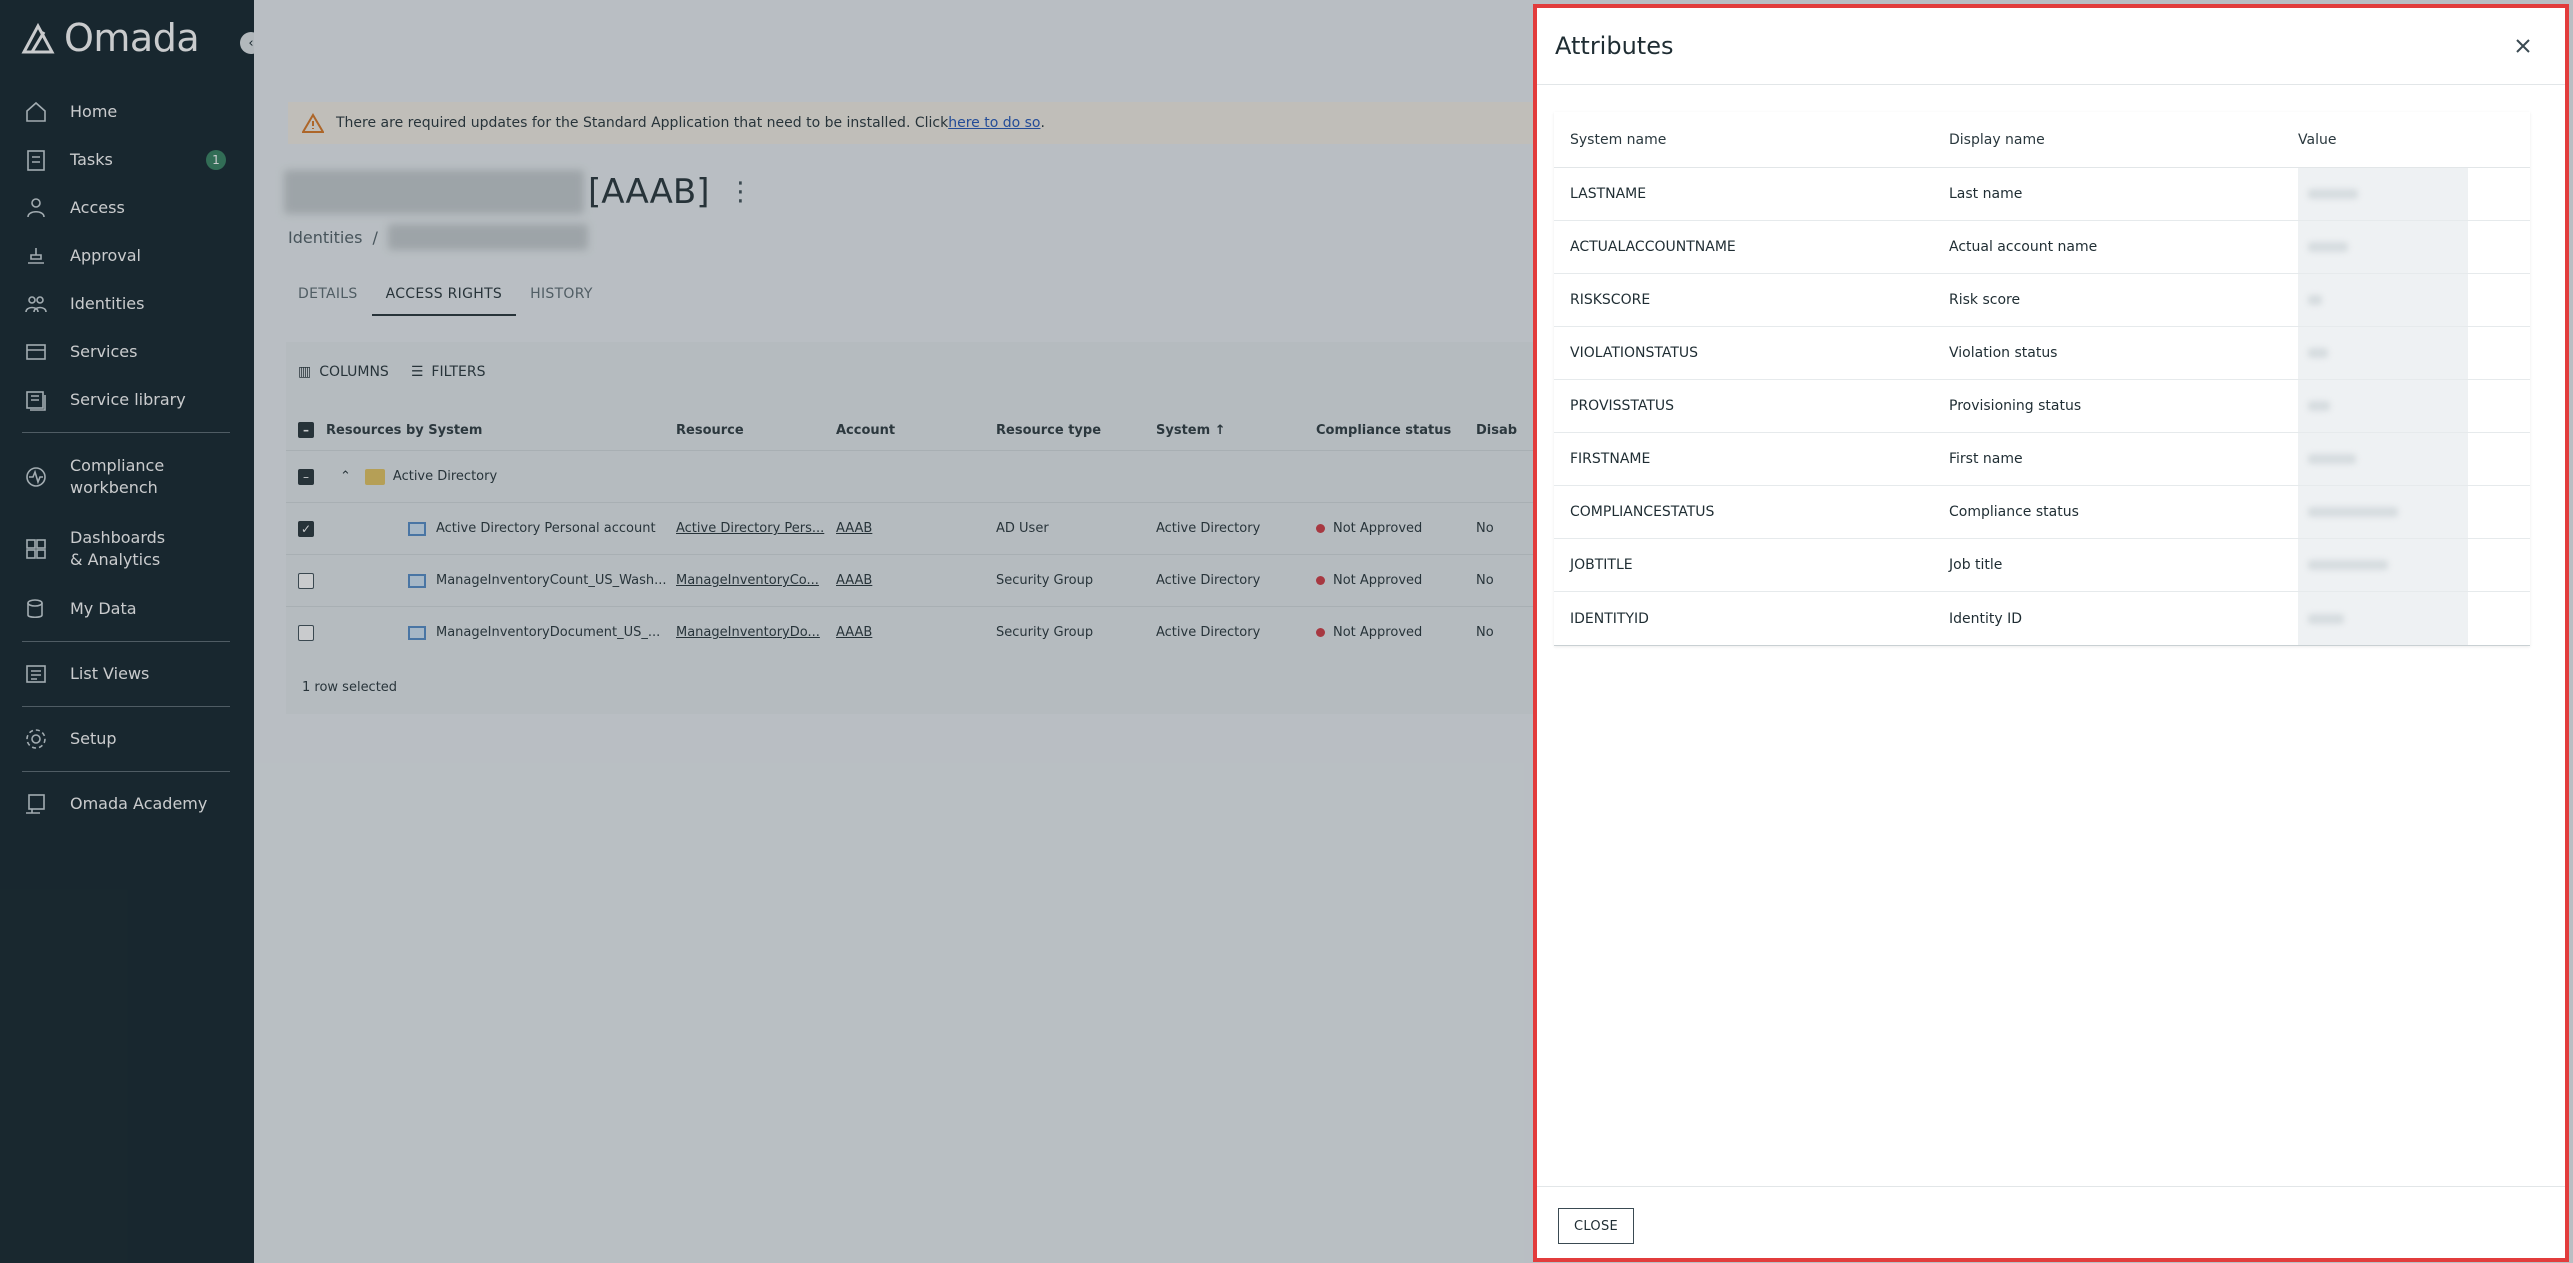  I want to click on display-name-cell: Job title, so click(1976, 565).